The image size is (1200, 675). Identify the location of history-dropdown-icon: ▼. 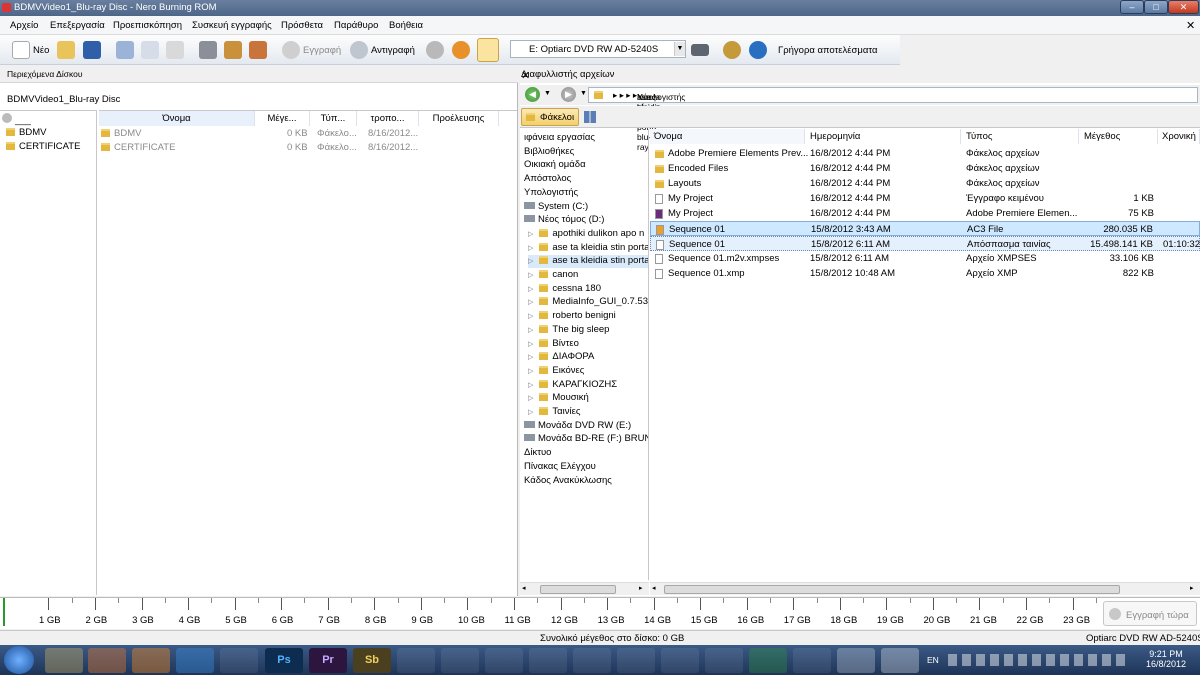
(547, 93).